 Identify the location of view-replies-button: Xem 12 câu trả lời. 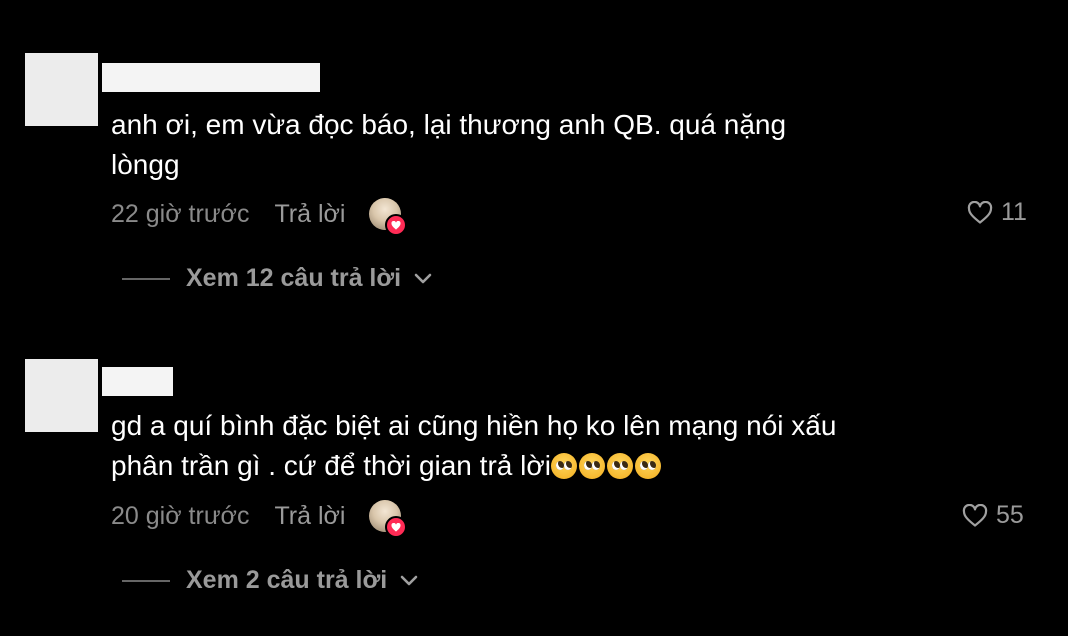
(277, 278).